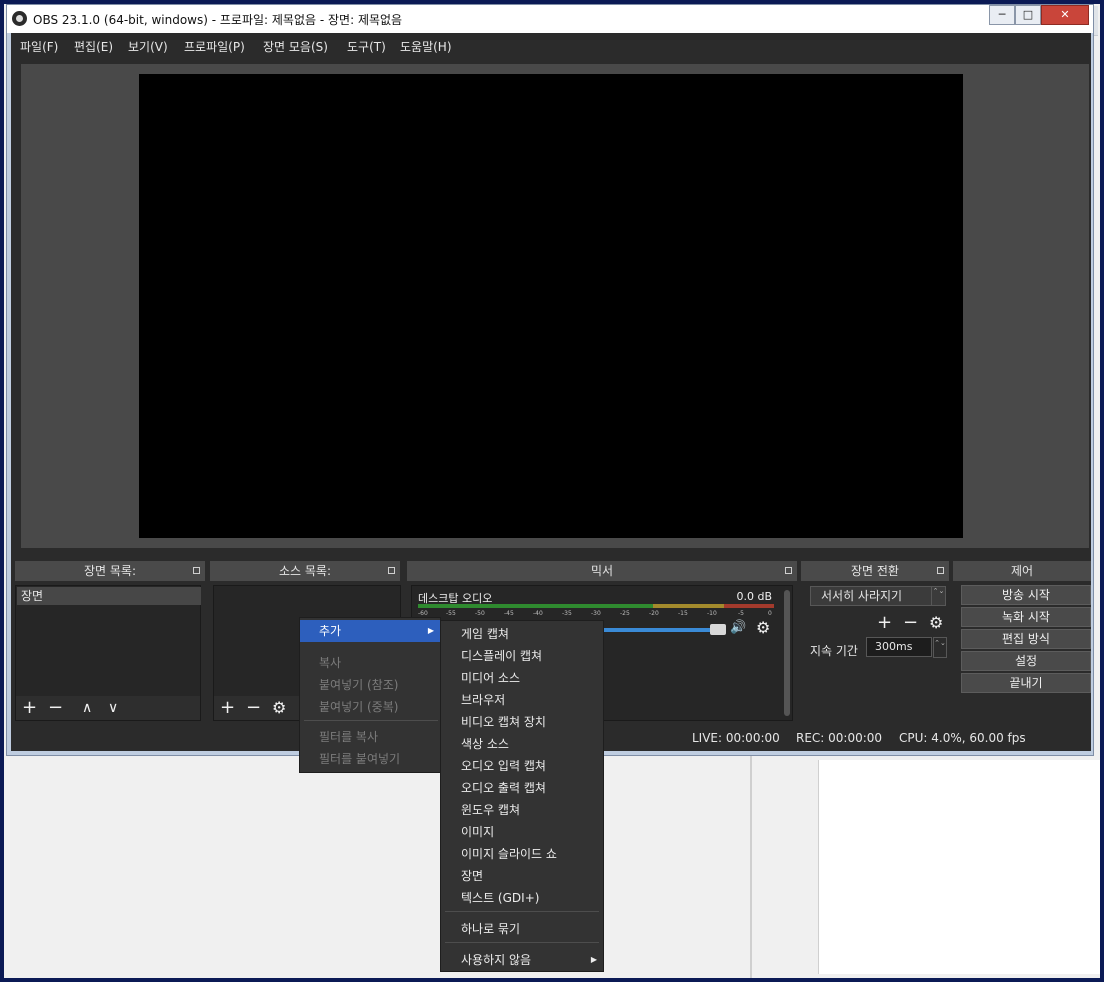  Describe the element at coordinates (602, 571) in the screenshot. I see `mixer-dock-title: 믹서` at that location.